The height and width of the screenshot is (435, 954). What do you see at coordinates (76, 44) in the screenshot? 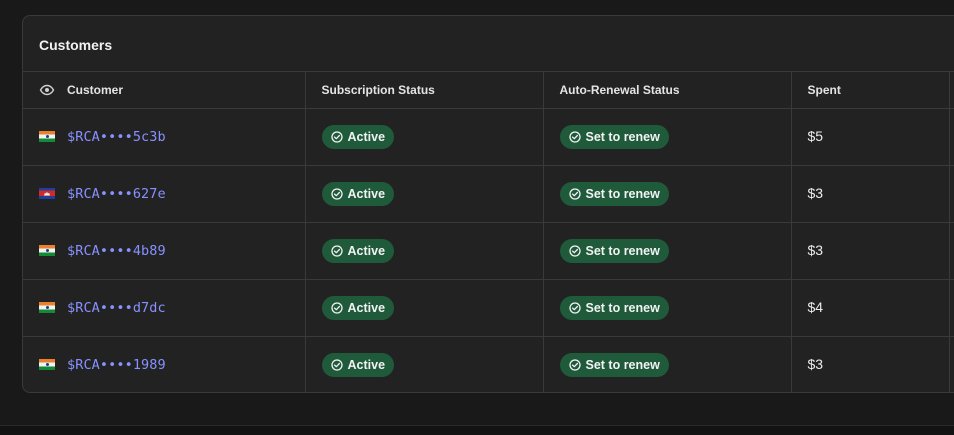
I see `card-title: Customers` at bounding box center [76, 44].